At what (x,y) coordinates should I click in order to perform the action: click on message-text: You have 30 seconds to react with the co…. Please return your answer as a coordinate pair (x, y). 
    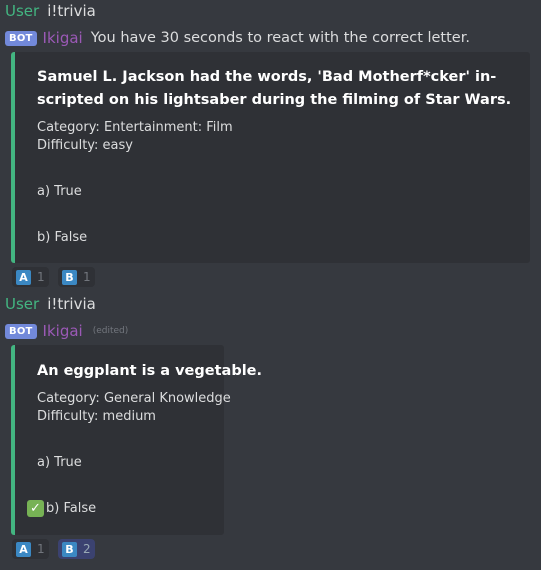
    Looking at the image, I should click on (280, 38).